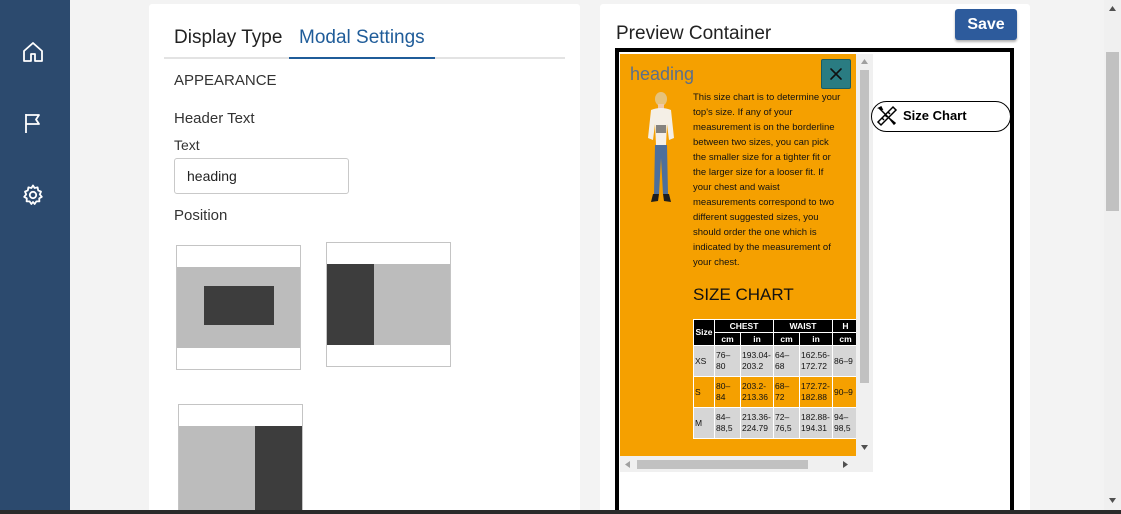 The image size is (1121, 514). Describe the element at coordinates (743, 294) in the screenshot. I see `size-chart-heading: SIZE CHART` at that location.